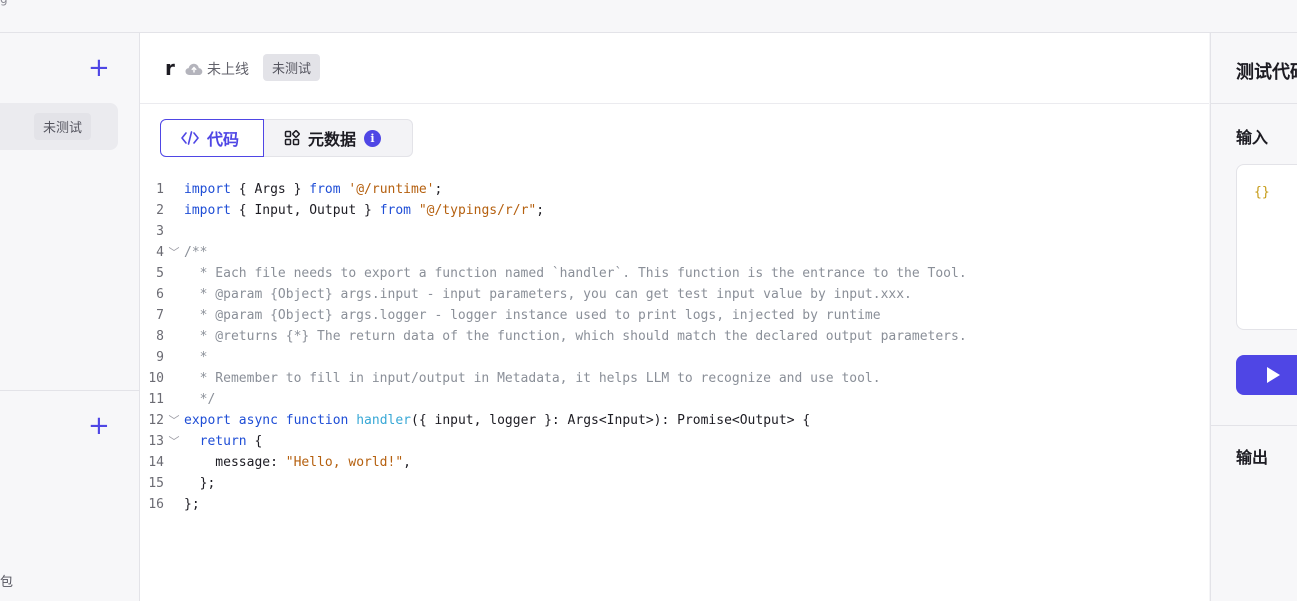 The image size is (1297, 601). What do you see at coordinates (477, 210) in the screenshot?
I see `code-token: "@/typings/r/r"` at bounding box center [477, 210].